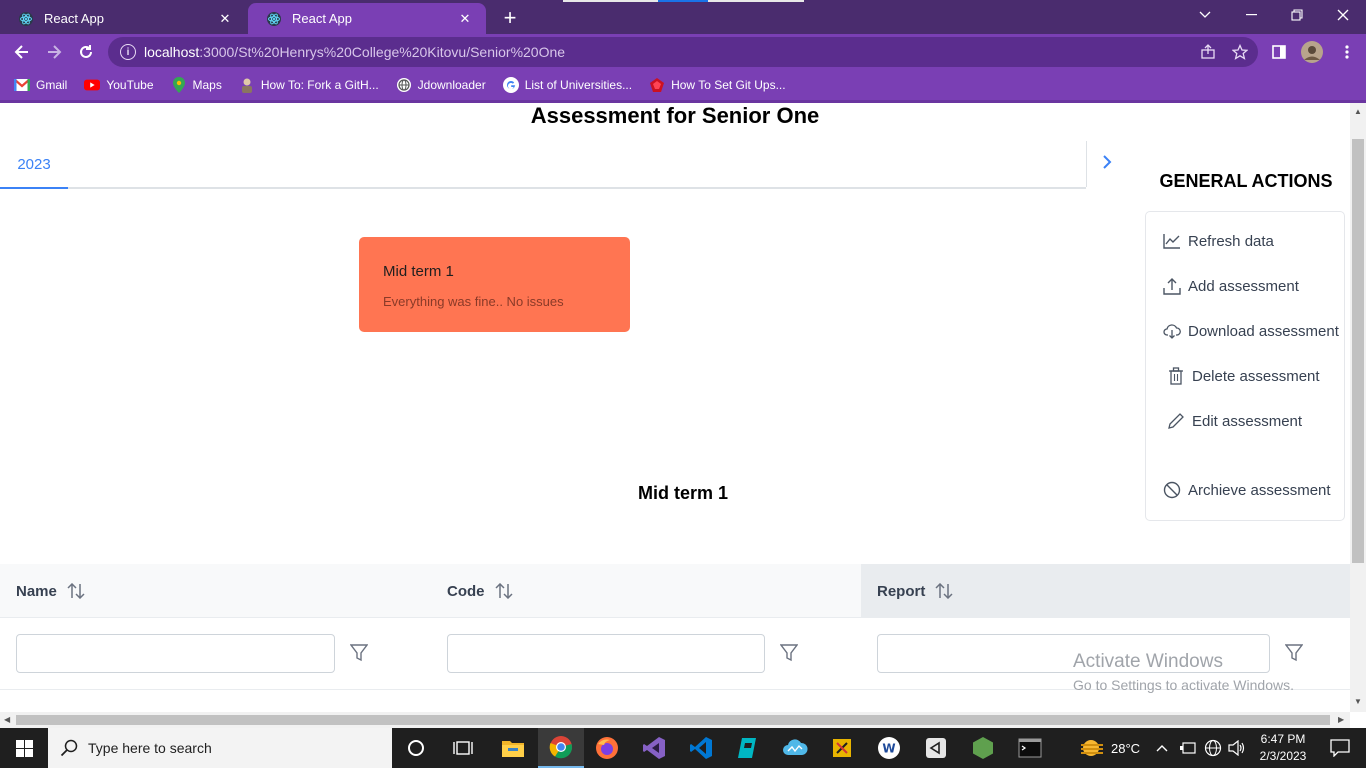 The width and height of the screenshot is (1366, 768). What do you see at coordinates (34, 165) in the screenshot?
I see `tab-year: 2023` at bounding box center [34, 165].